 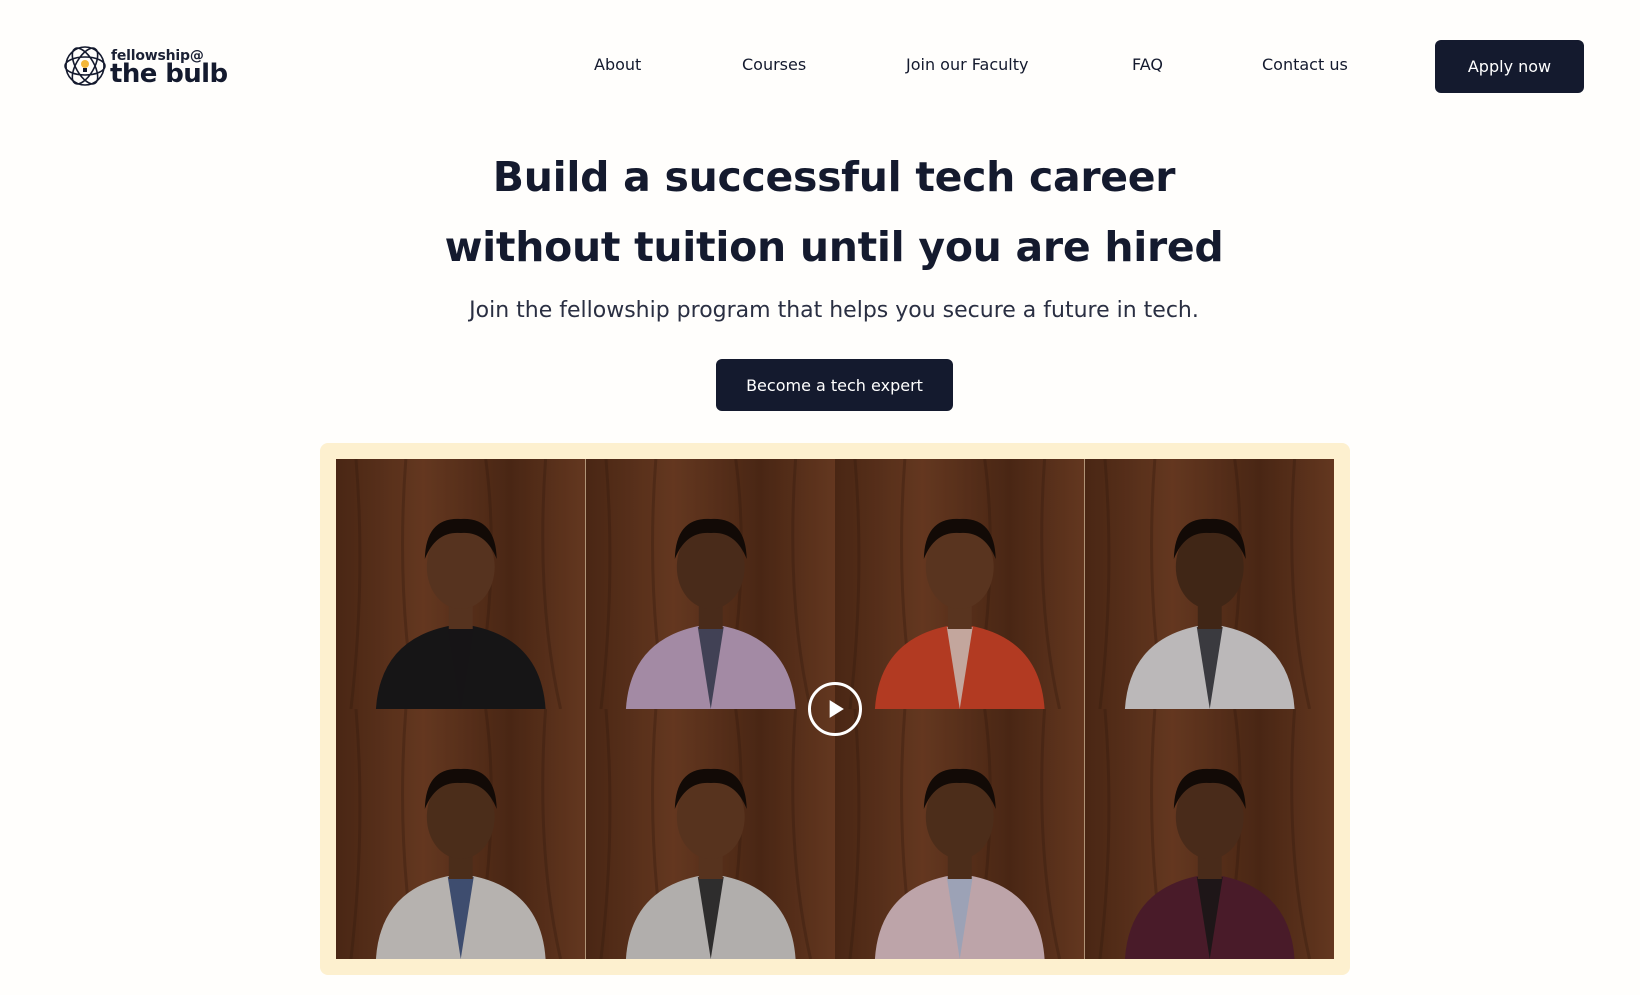 I want to click on logo-big-text: the bulb, so click(x=169, y=74).